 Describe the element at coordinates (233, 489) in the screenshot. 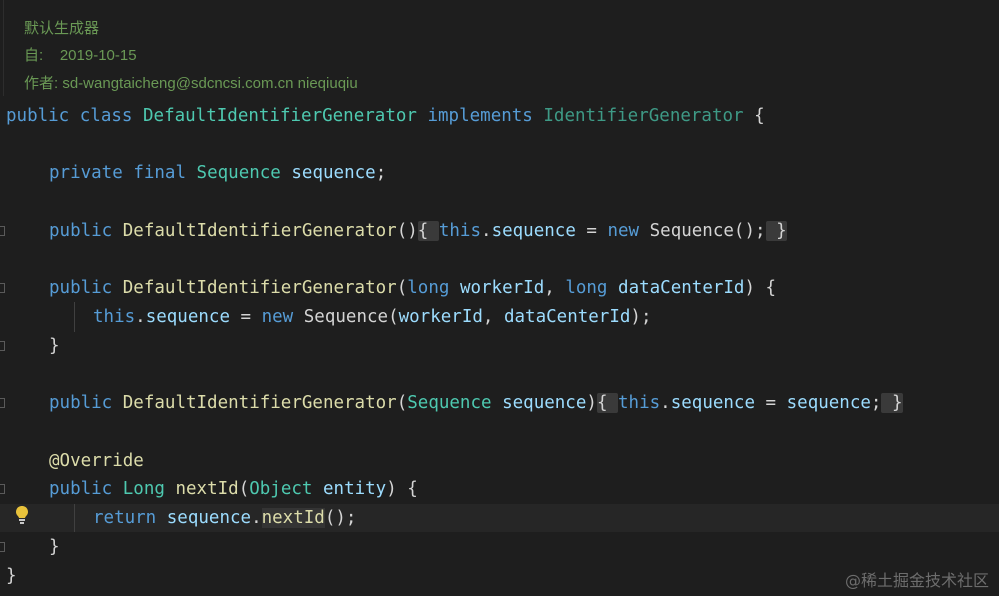

I see `code-line-method: public Long nextId(Object entity) {` at that location.